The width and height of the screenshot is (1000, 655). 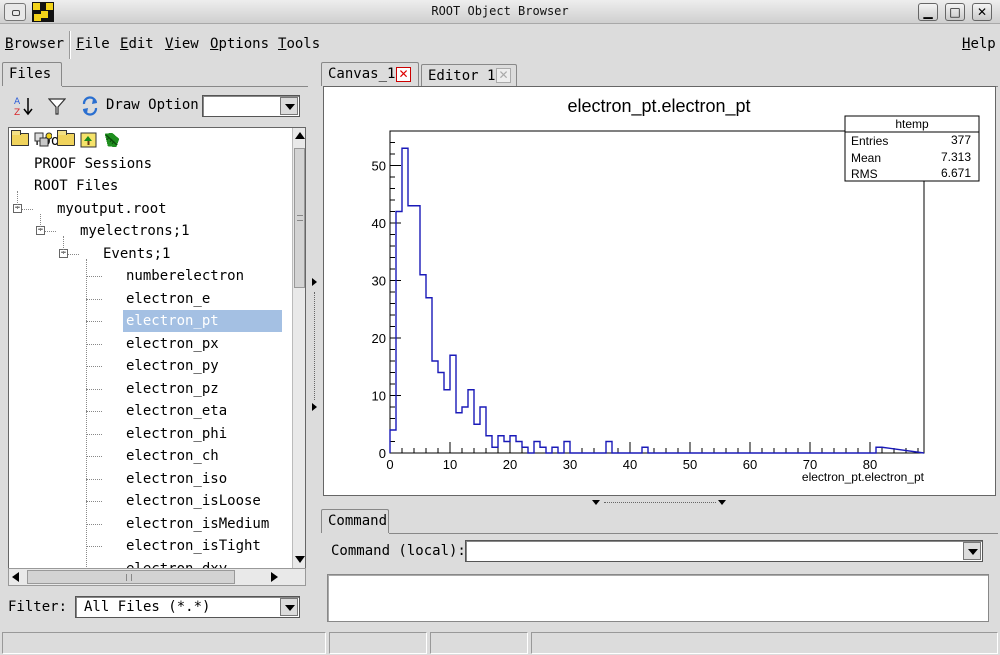 I want to click on y-tick-label: 40, so click(x=379, y=223).